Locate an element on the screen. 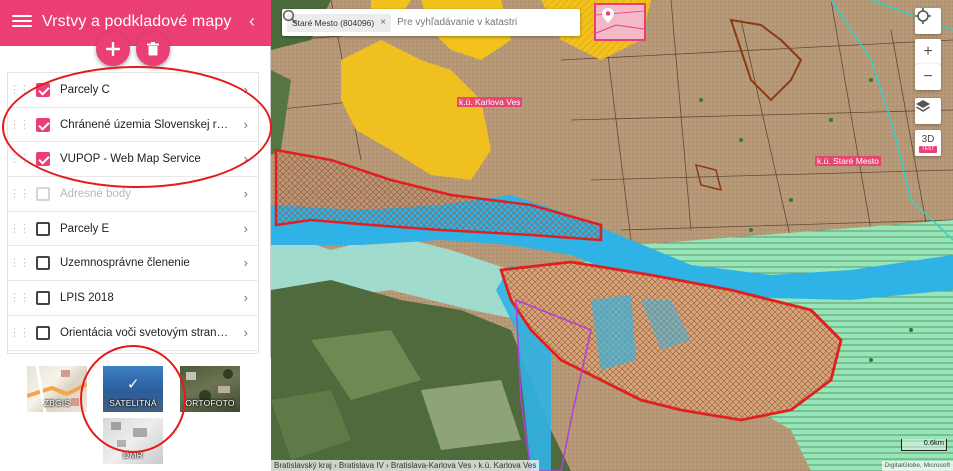 The width and height of the screenshot is (953, 471). layer-row-orientacia: ⋮⋮ Orientácia voči svetovým stranám › is located at coordinates (133, 333).